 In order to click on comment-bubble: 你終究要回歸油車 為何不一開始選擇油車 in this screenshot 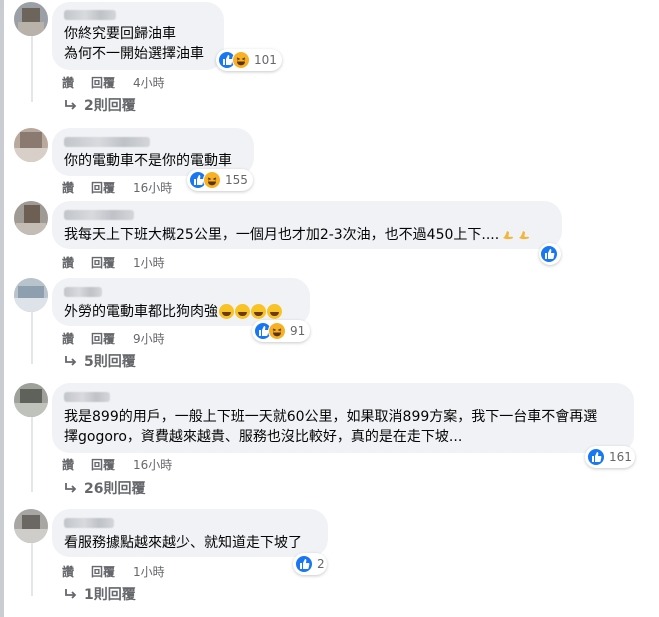, I will do `click(138, 36)`.